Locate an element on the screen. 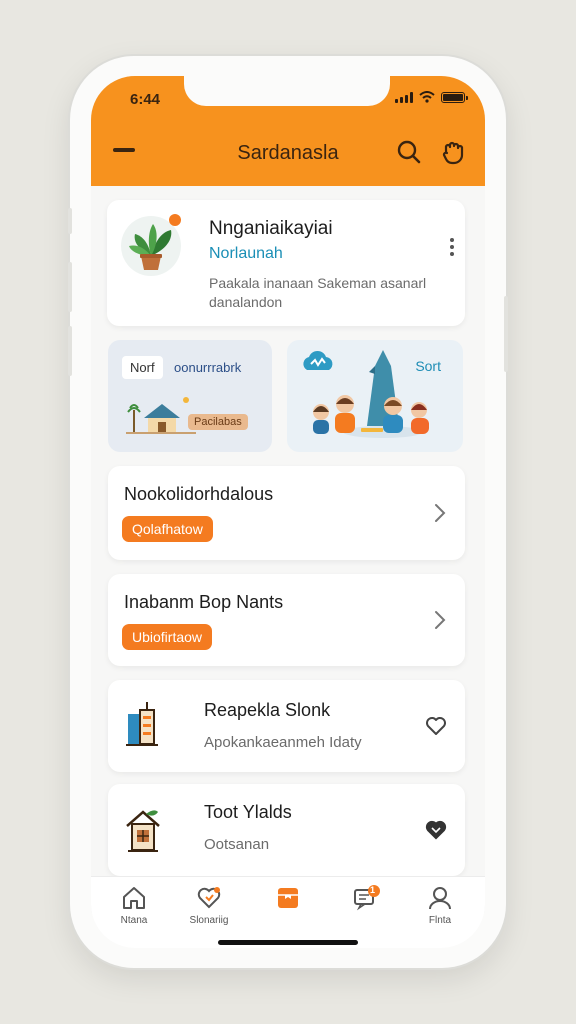 The image size is (576, 1024). app-header: Sardanasla is located at coordinates (288, 151).